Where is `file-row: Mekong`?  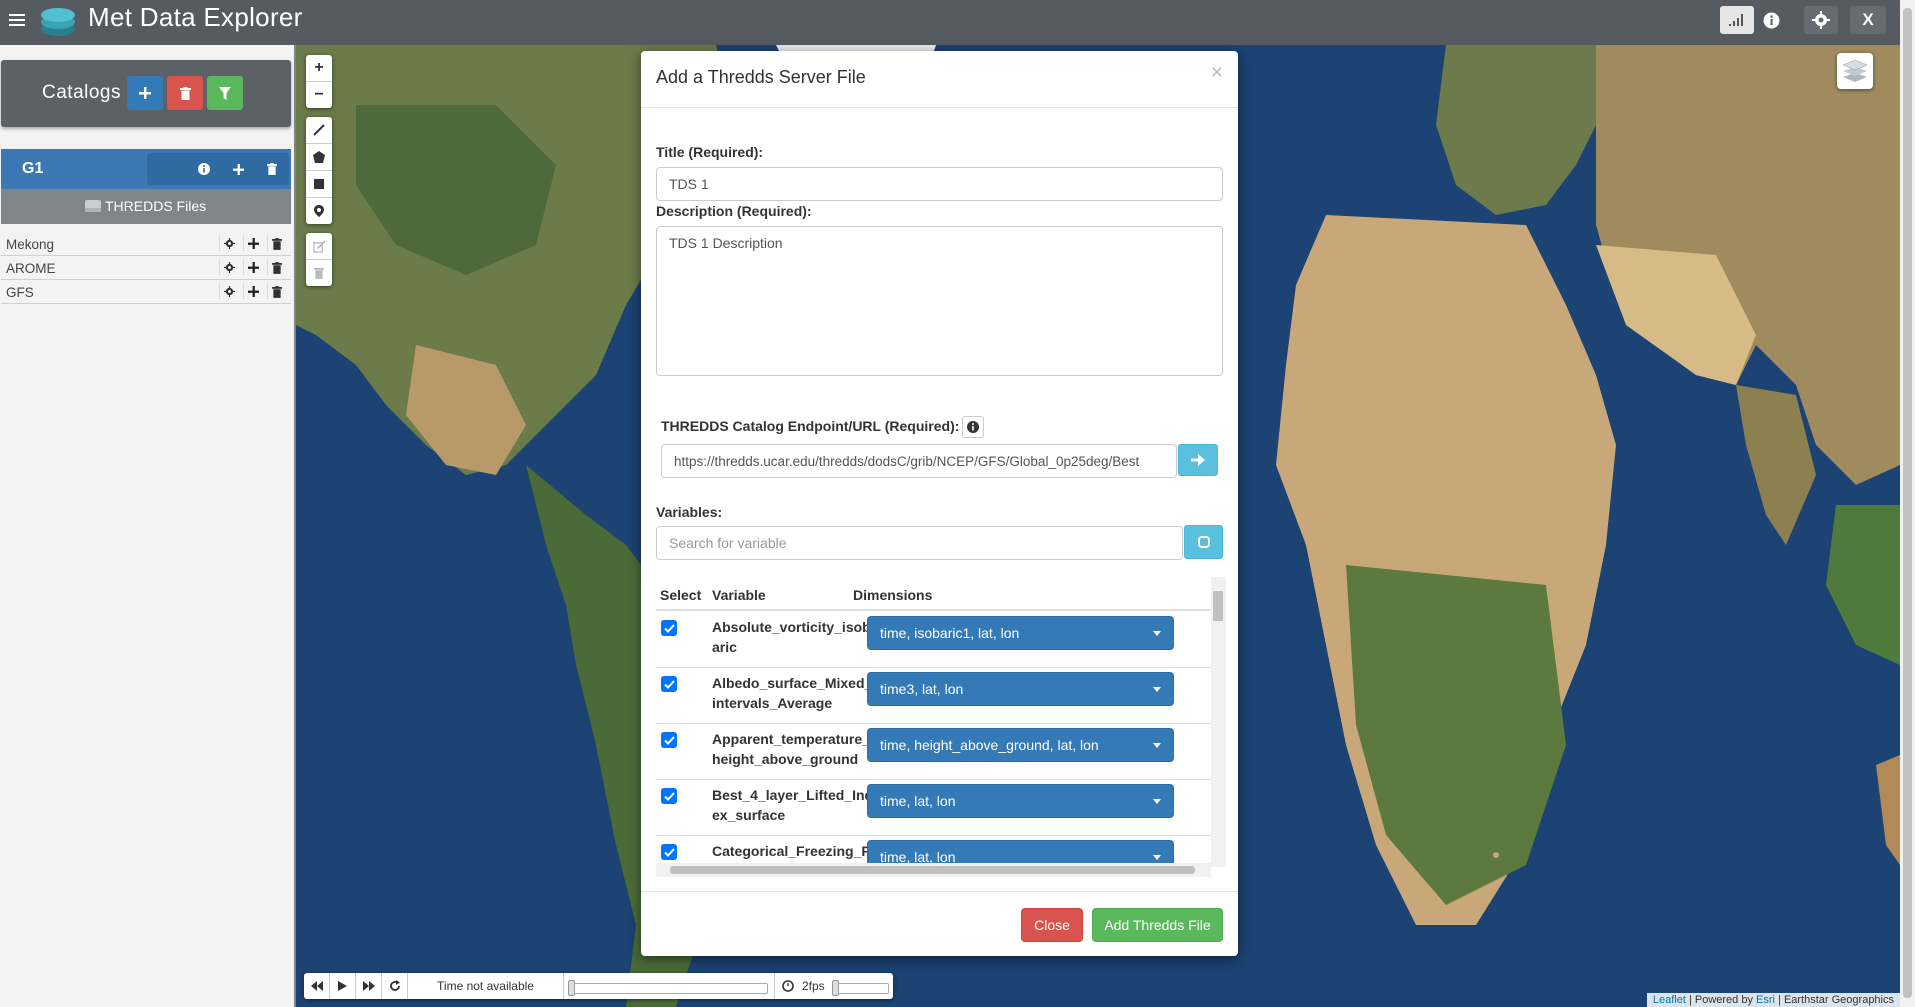 file-row: Mekong is located at coordinates (146, 244).